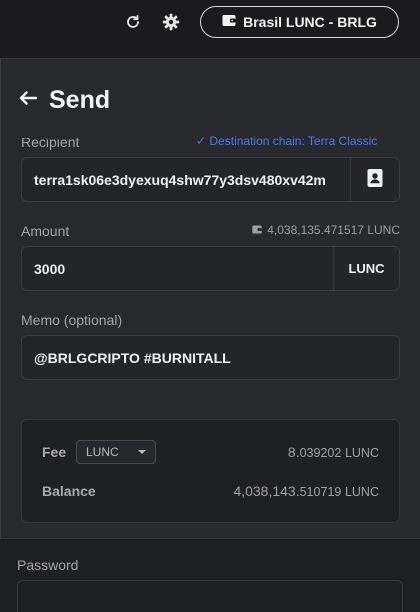 This screenshot has width=420, height=612. I want to click on amount-label: Amount, so click(45, 231).